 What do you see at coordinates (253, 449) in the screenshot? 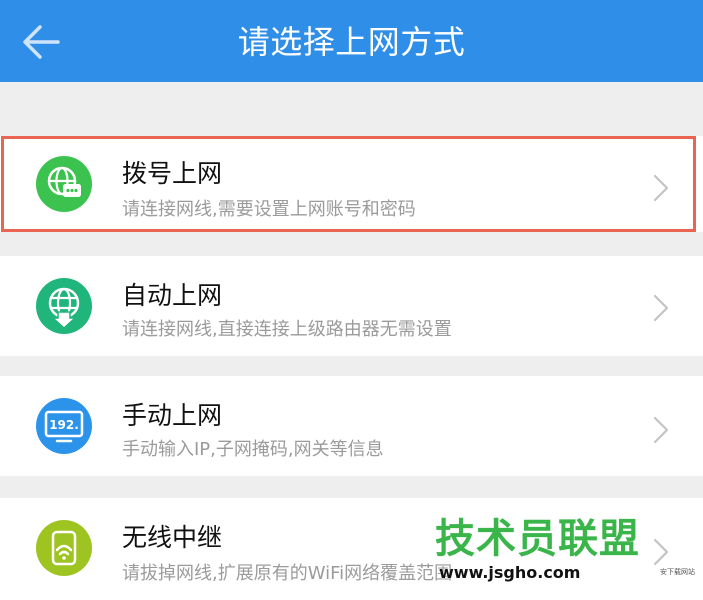
I see `option-description: 手动输入IP,子网掩码,网关等信息` at bounding box center [253, 449].